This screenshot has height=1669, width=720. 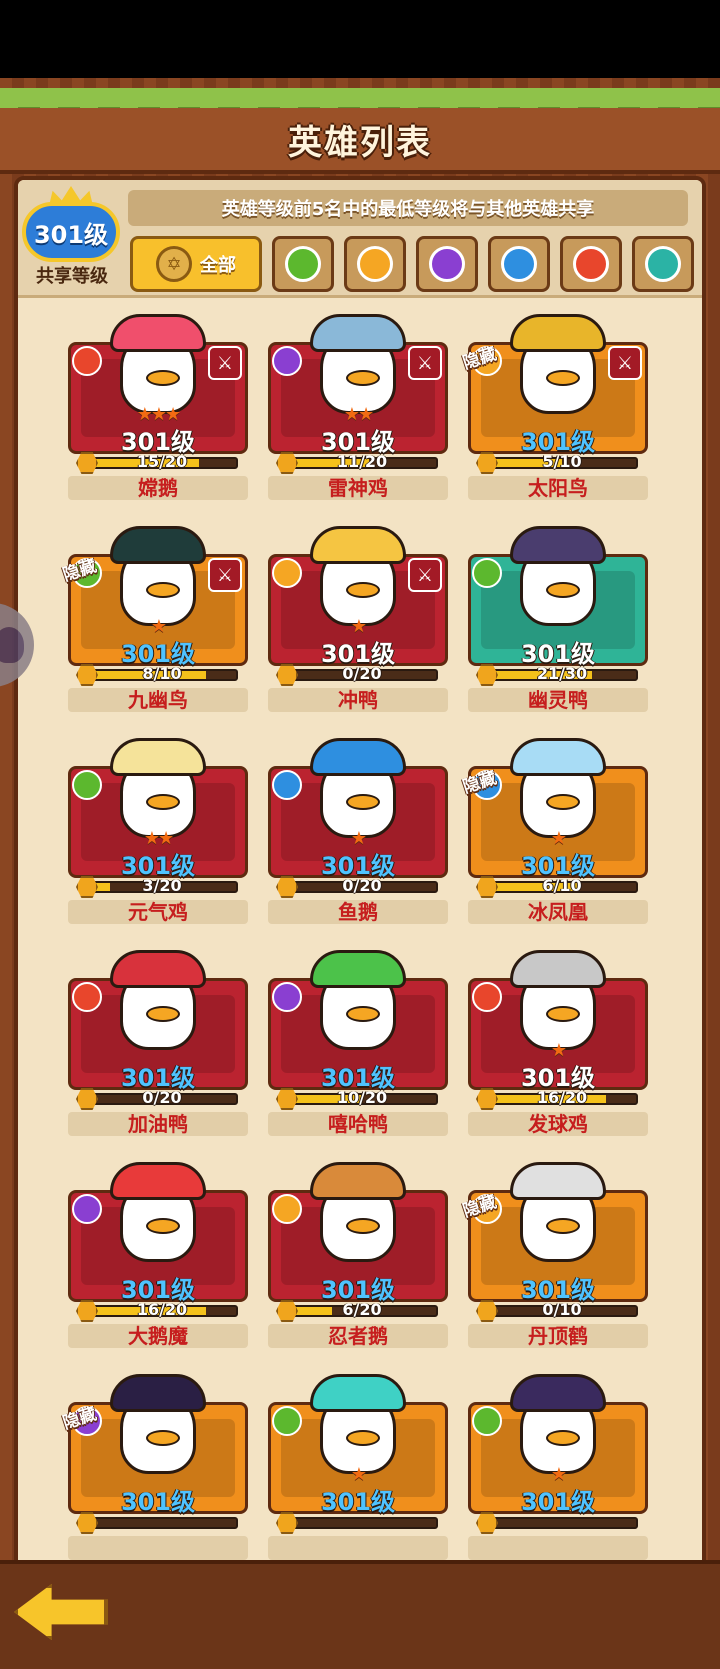 I want to click on hero-card: 隐藏 301级, so click(x=154, y=1464).